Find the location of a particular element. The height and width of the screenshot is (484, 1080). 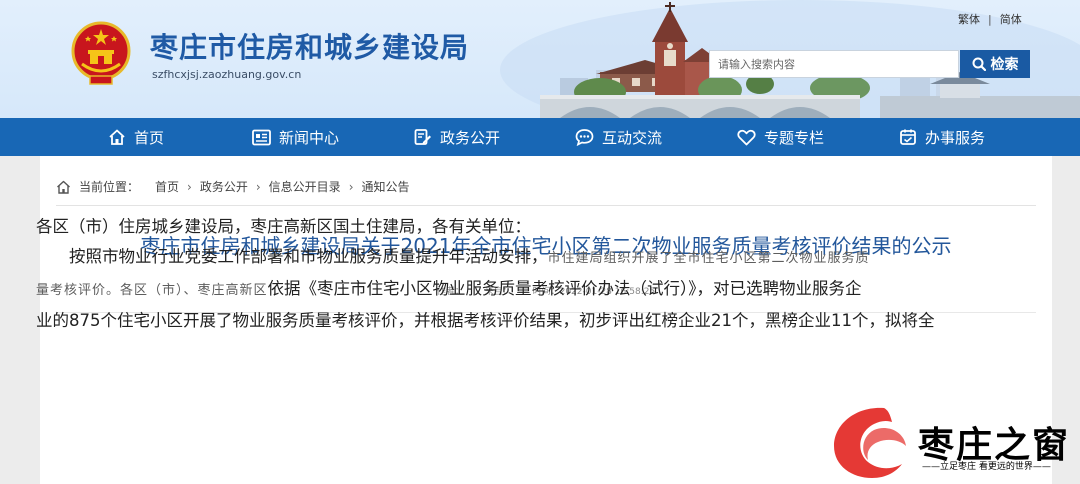

watermark-logo-mark is located at coordinates (870, 442).